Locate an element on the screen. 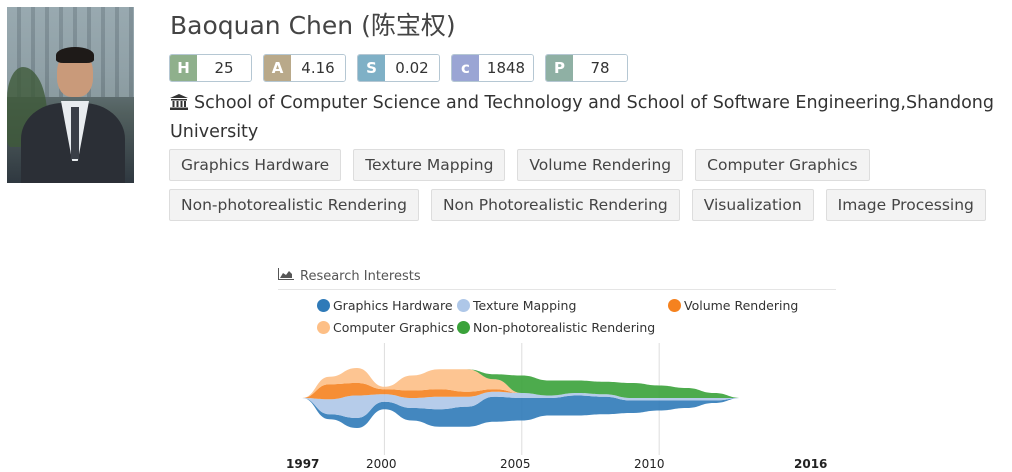 The height and width of the screenshot is (472, 1012). x-tick-label: 2010 is located at coordinates (649, 464).